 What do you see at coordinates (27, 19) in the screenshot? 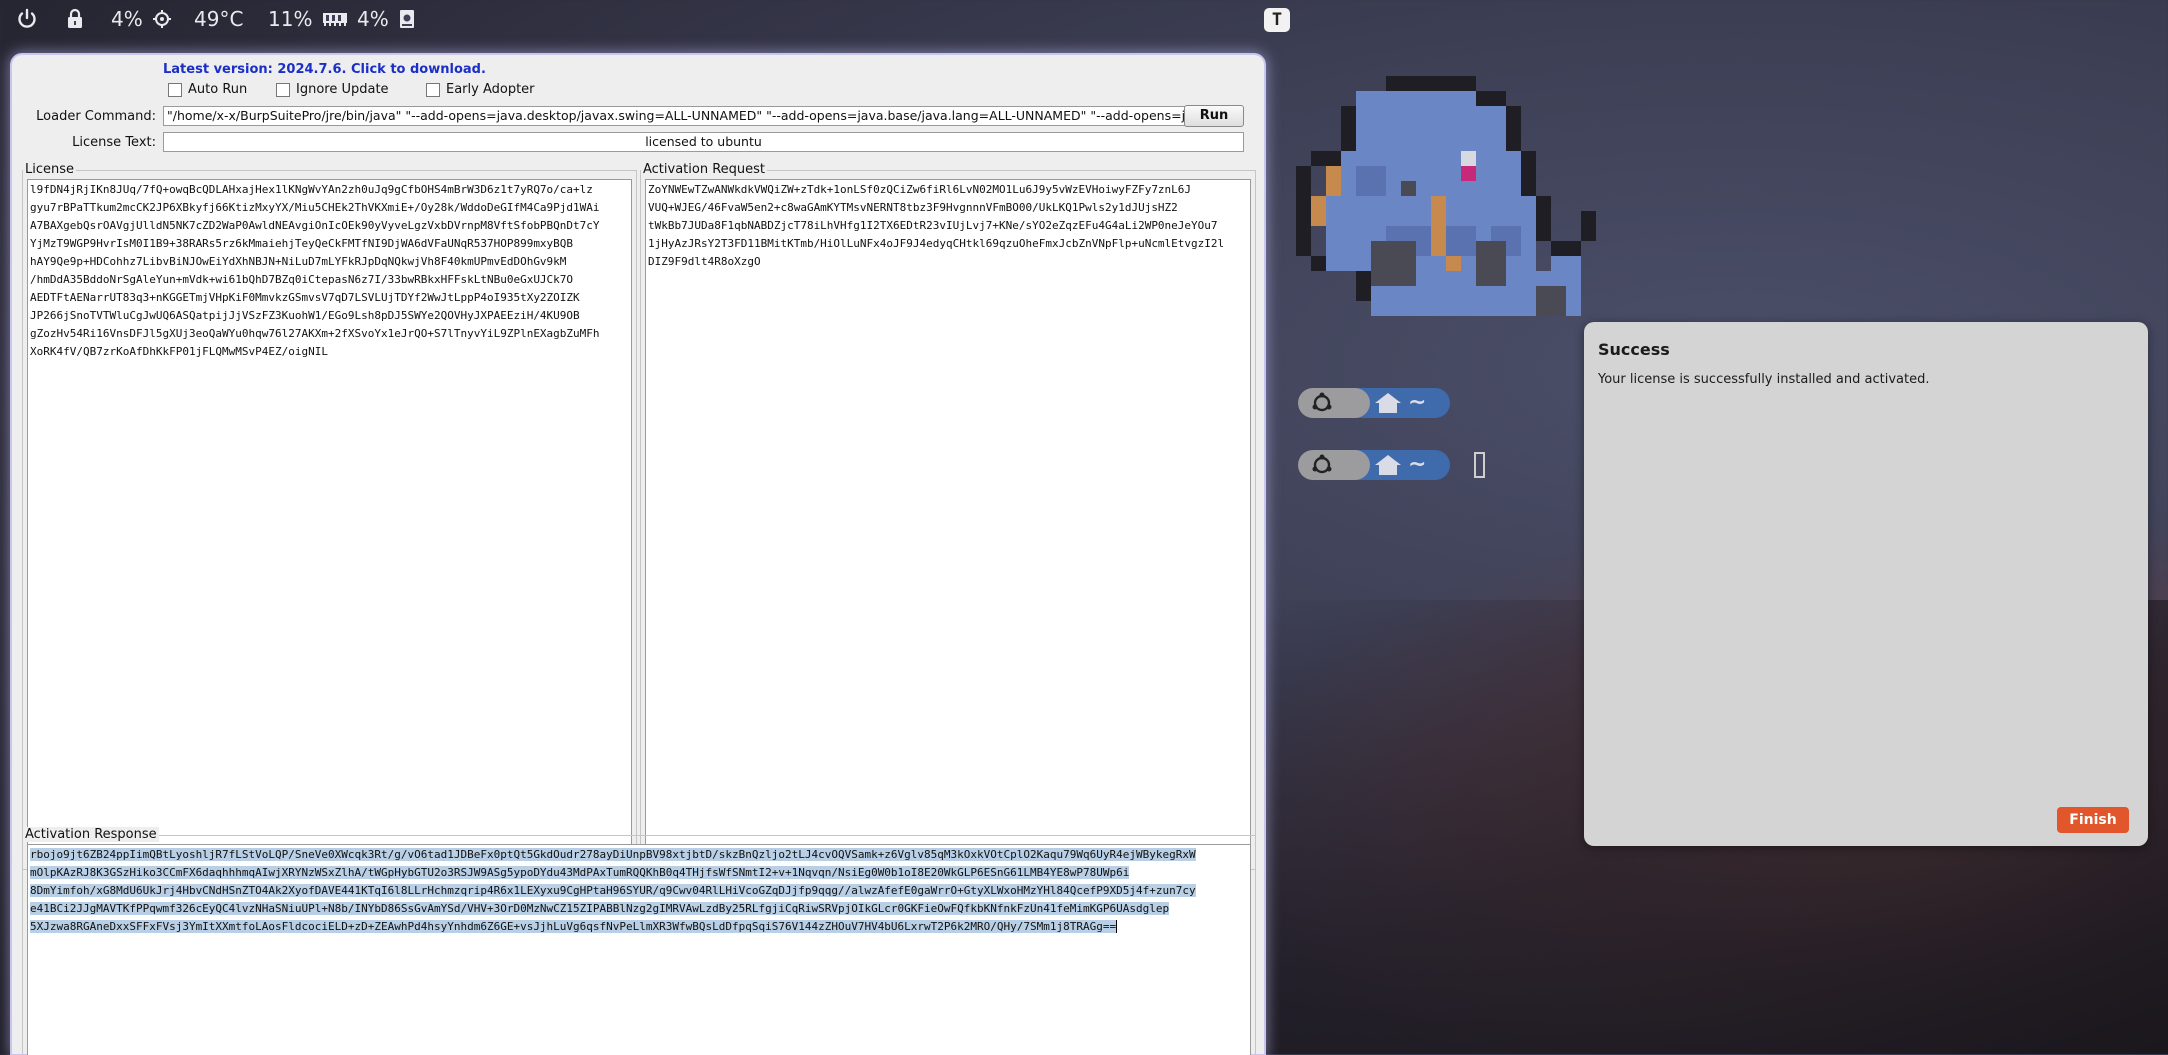
I see `power-icon` at bounding box center [27, 19].